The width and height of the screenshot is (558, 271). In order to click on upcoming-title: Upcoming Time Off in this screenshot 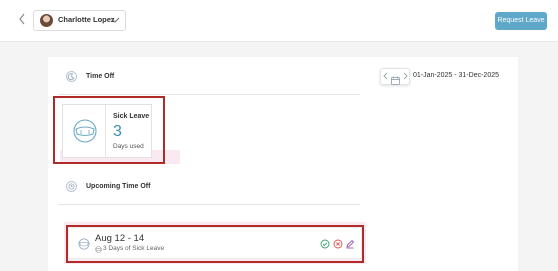, I will do `click(118, 186)`.